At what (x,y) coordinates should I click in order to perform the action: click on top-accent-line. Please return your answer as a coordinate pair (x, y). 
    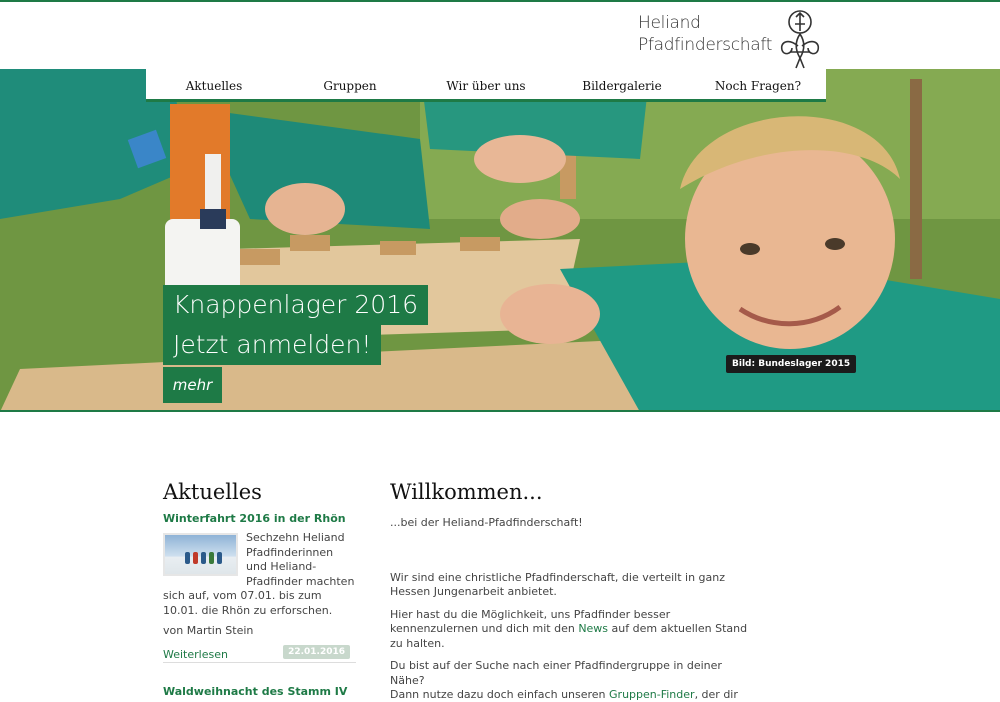
    Looking at the image, I should click on (500, 1).